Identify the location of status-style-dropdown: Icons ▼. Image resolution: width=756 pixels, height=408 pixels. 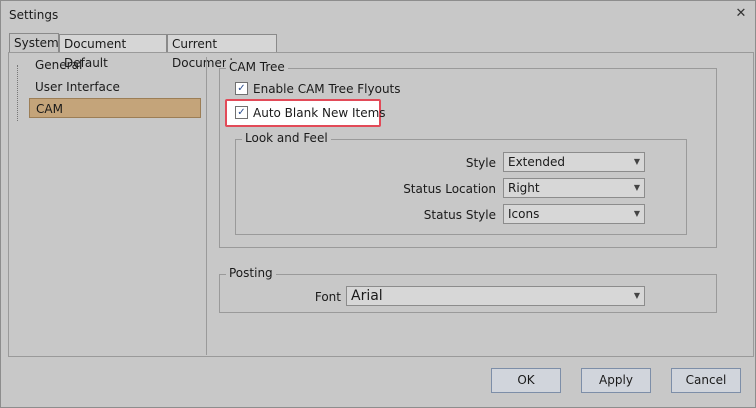
(574, 214).